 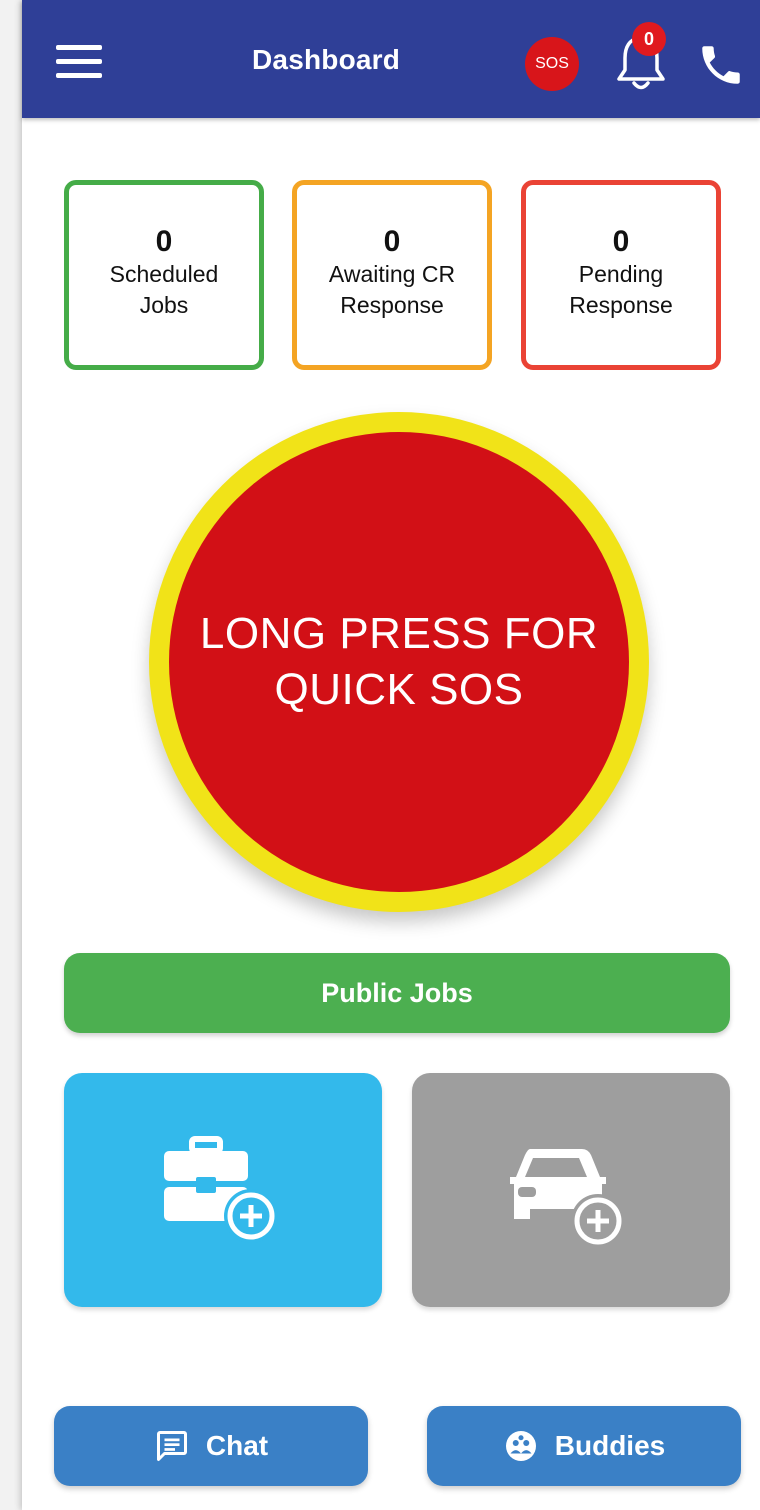 I want to click on chat-button: Chat, so click(x=211, y=1446).